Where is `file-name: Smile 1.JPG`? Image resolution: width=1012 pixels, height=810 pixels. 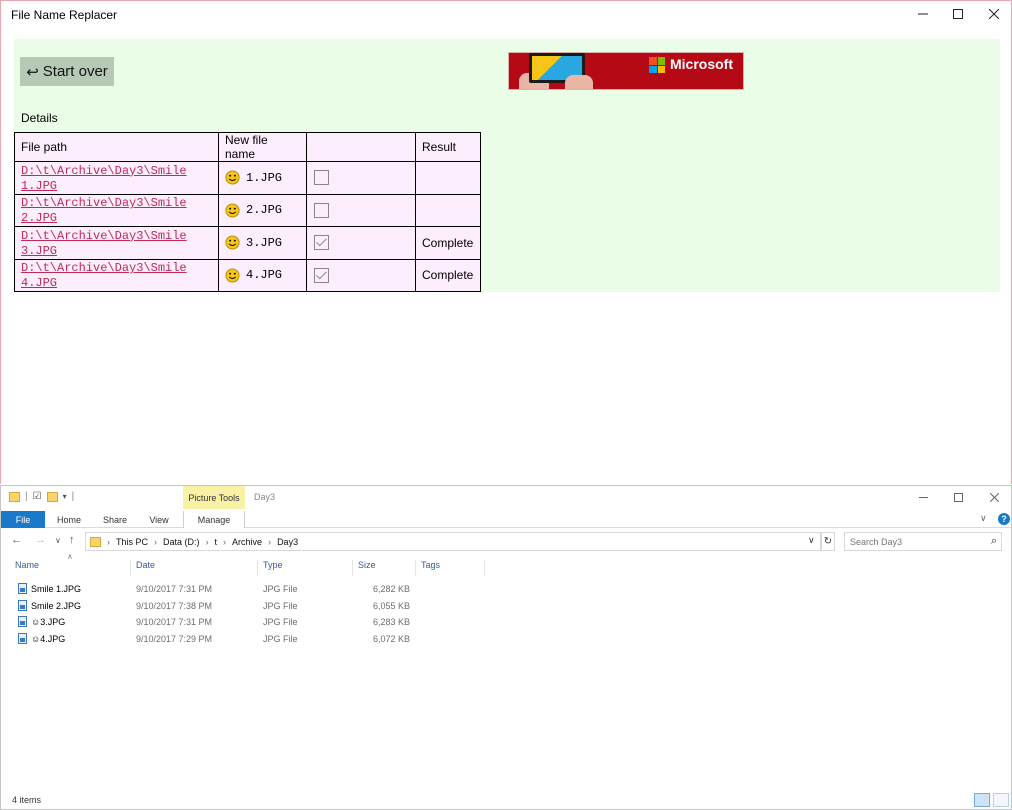
file-name: Smile 1.JPG is located at coordinates (56, 589).